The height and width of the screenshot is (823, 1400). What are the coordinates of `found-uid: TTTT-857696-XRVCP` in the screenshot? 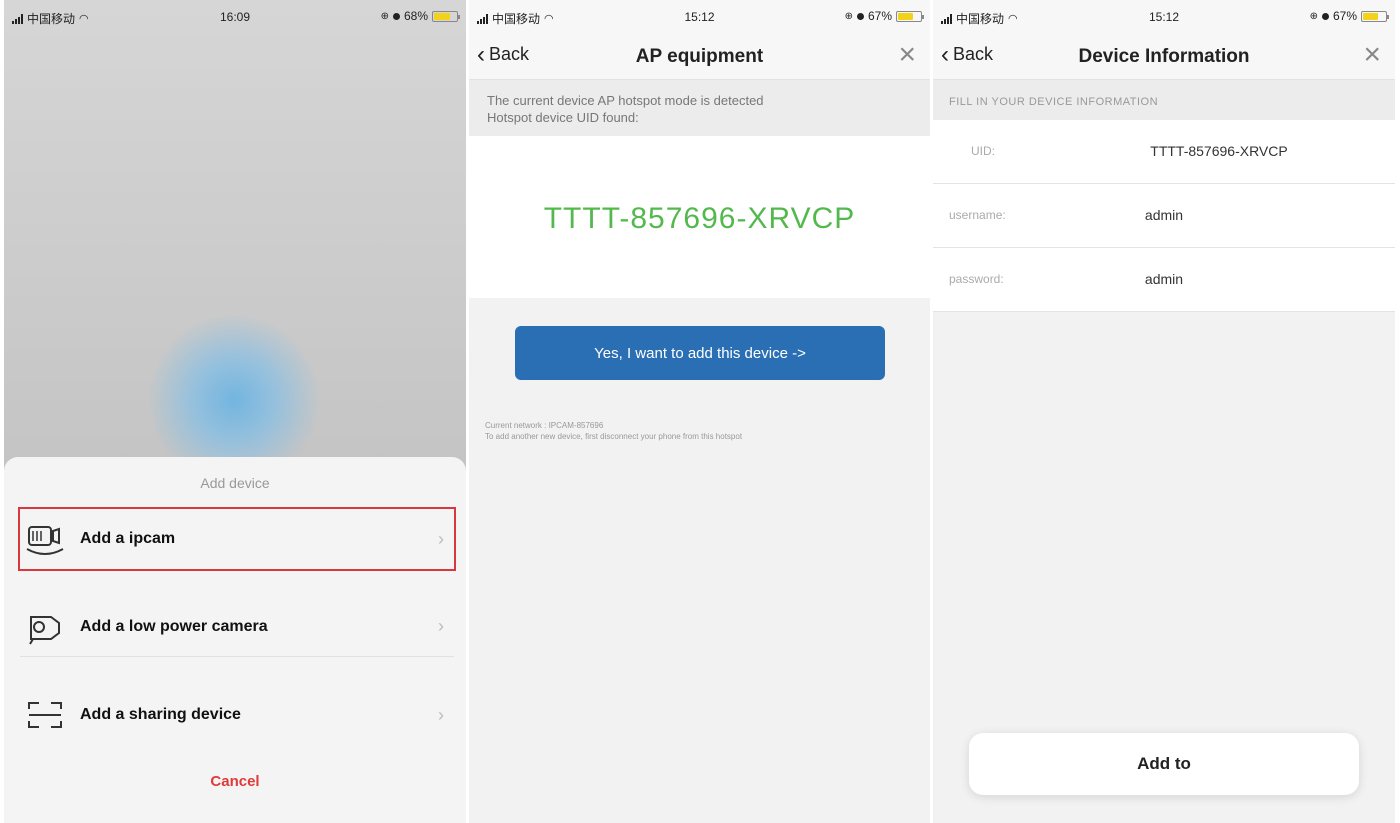 It's located at (699, 218).